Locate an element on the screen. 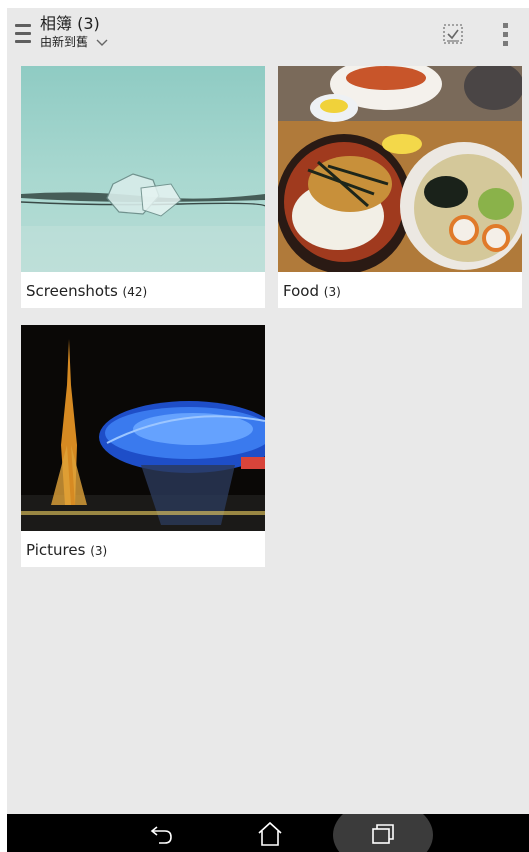  album-name: Screenshots is located at coordinates (72, 291).